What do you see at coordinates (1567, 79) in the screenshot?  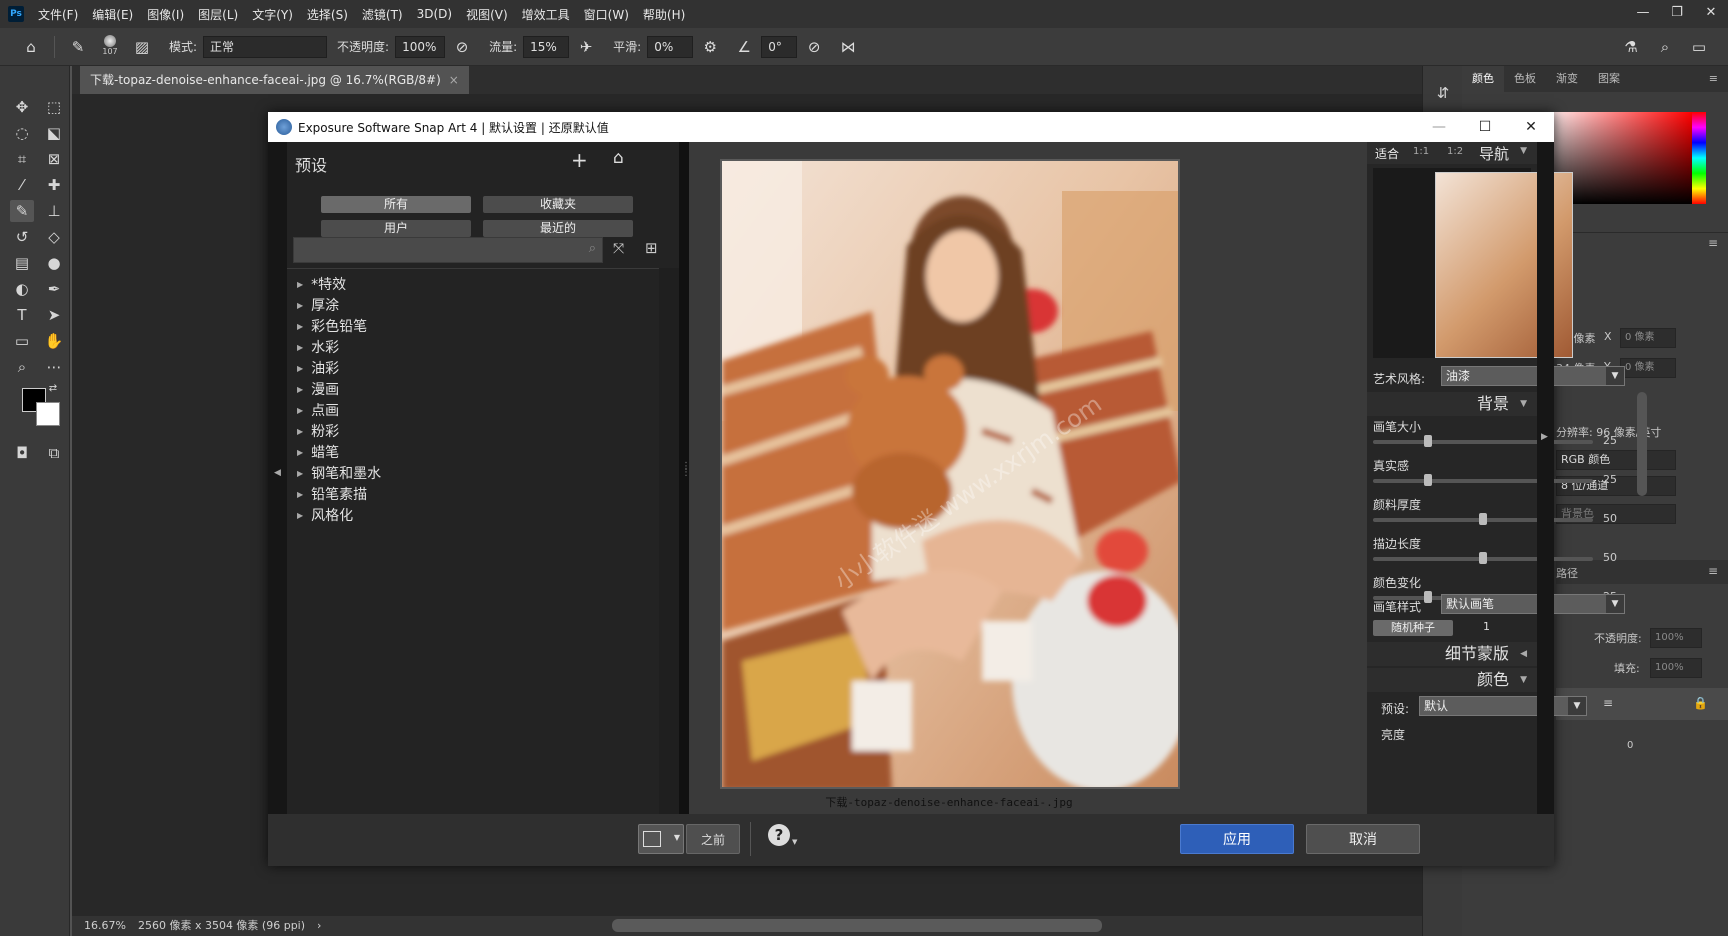 I see `tab-gradients: 渐变` at bounding box center [1567, 79].